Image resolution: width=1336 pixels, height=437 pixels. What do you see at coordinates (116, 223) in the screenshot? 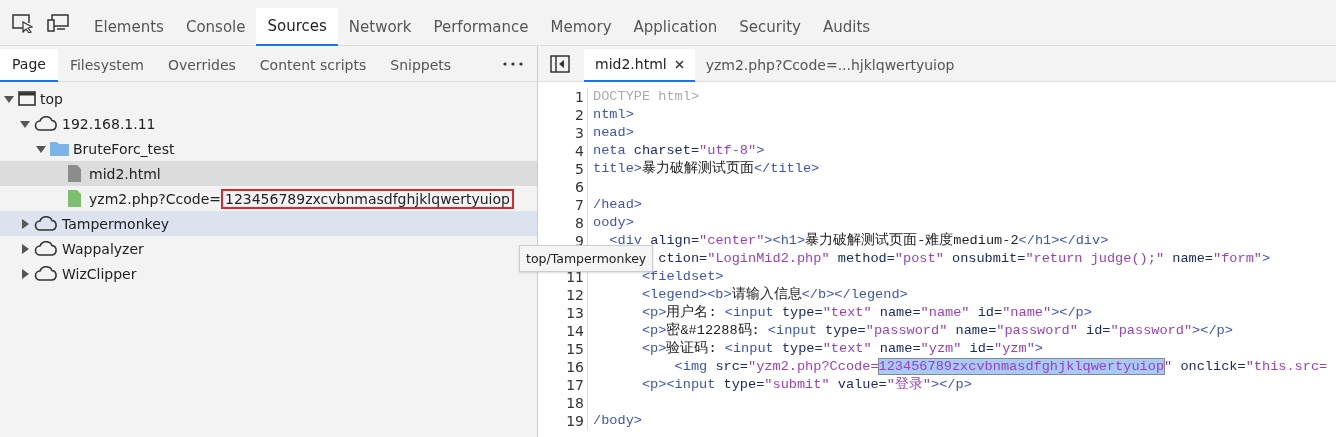
I see `tree-item-label: Tampermonkey` at bounding box center [116, 223].